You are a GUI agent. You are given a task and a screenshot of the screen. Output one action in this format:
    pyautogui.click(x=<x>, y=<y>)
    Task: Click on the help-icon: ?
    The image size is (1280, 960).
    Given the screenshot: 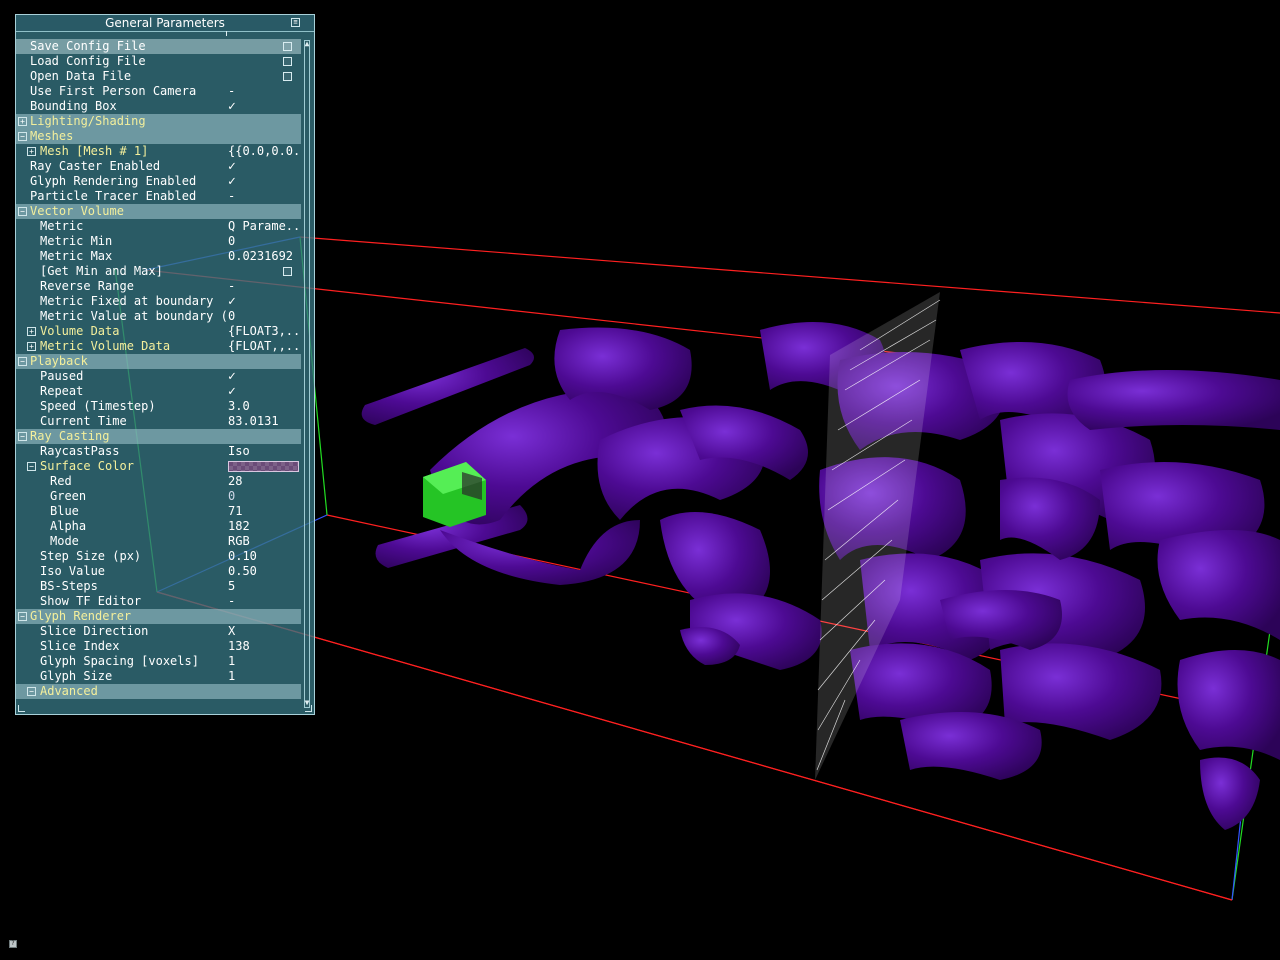 What is the action you would take?
    pyautogui.click(x=13, y=944)
    